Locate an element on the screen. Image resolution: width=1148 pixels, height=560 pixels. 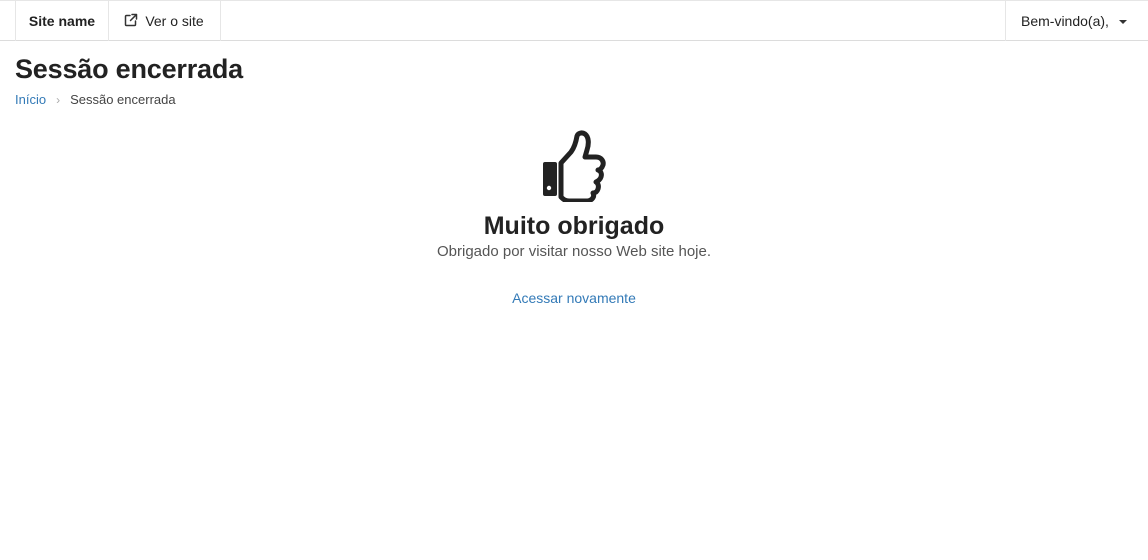
external-link-icon is located at coordinates (131, 20).